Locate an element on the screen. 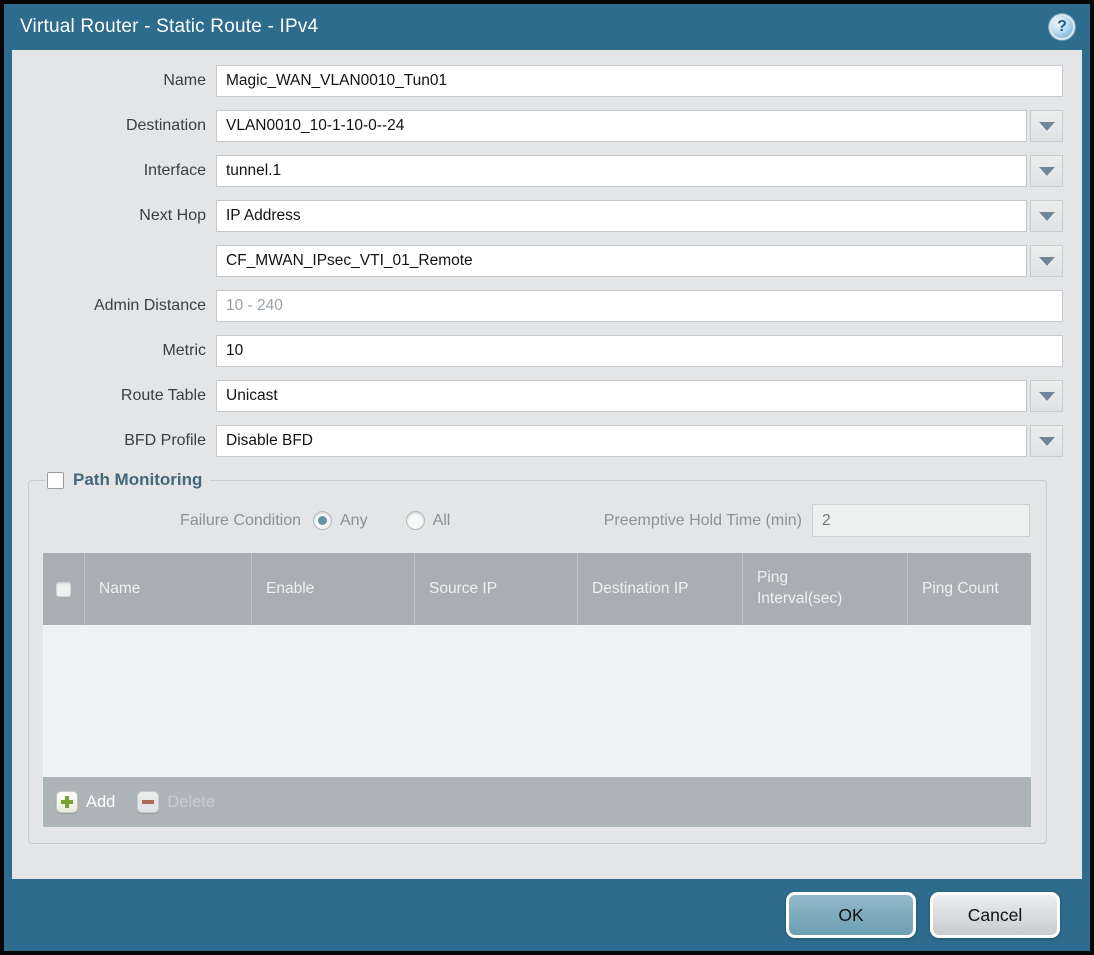 This screenshot has width=1094, height=955. metric-label: Metric is located at coordinates (184, 350).